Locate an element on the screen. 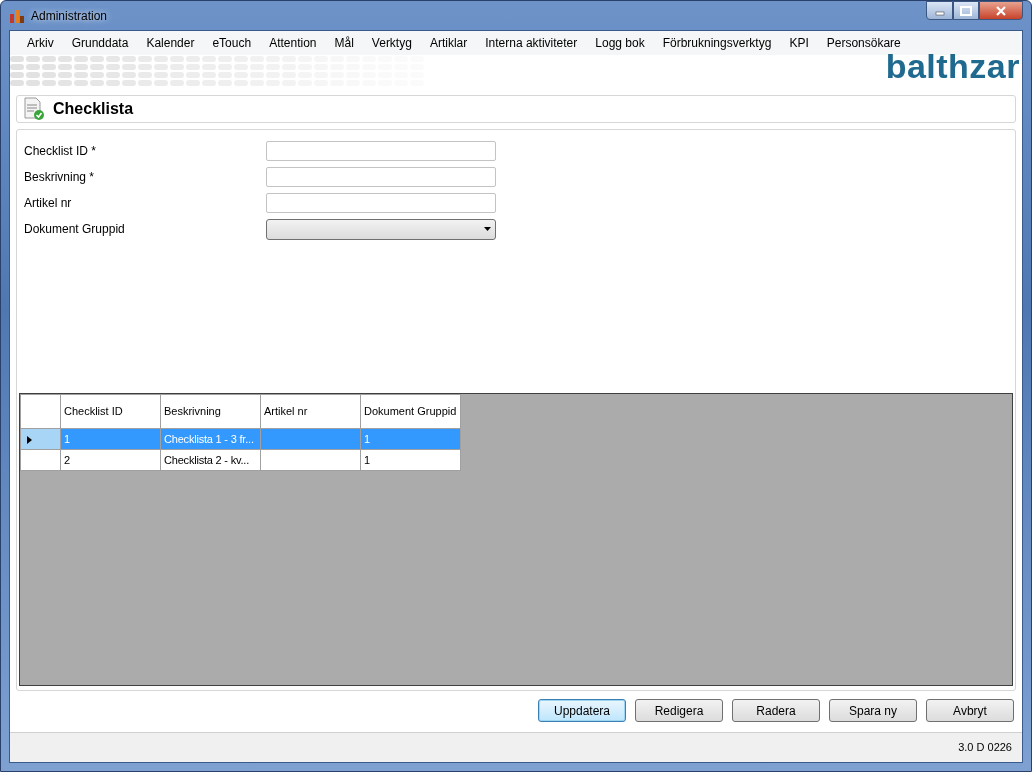 The width and height of the screenshot is (1032, 772). menu-item: KPI is located at coordinates (799, 43).